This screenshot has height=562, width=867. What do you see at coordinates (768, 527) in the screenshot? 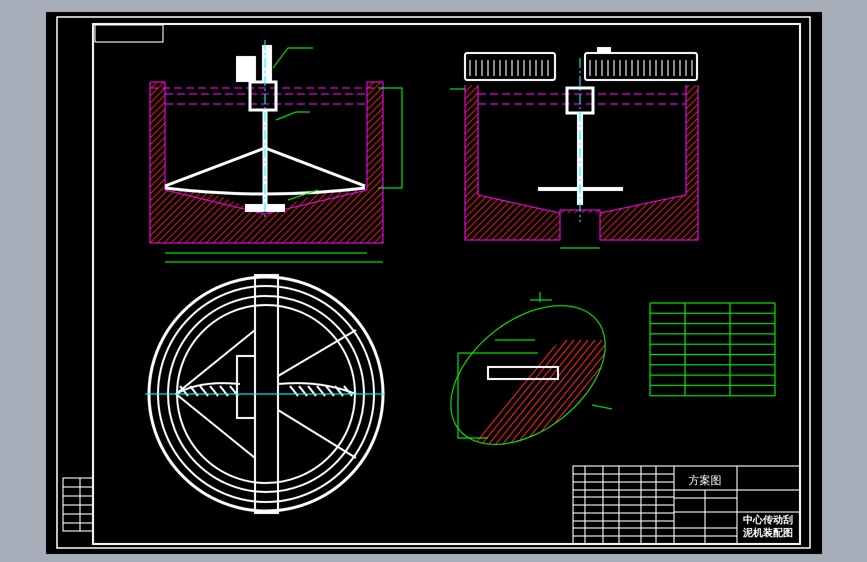
I see `drawing-title: 中心传动刮泥机装配图` at bounding box center [768, 527].